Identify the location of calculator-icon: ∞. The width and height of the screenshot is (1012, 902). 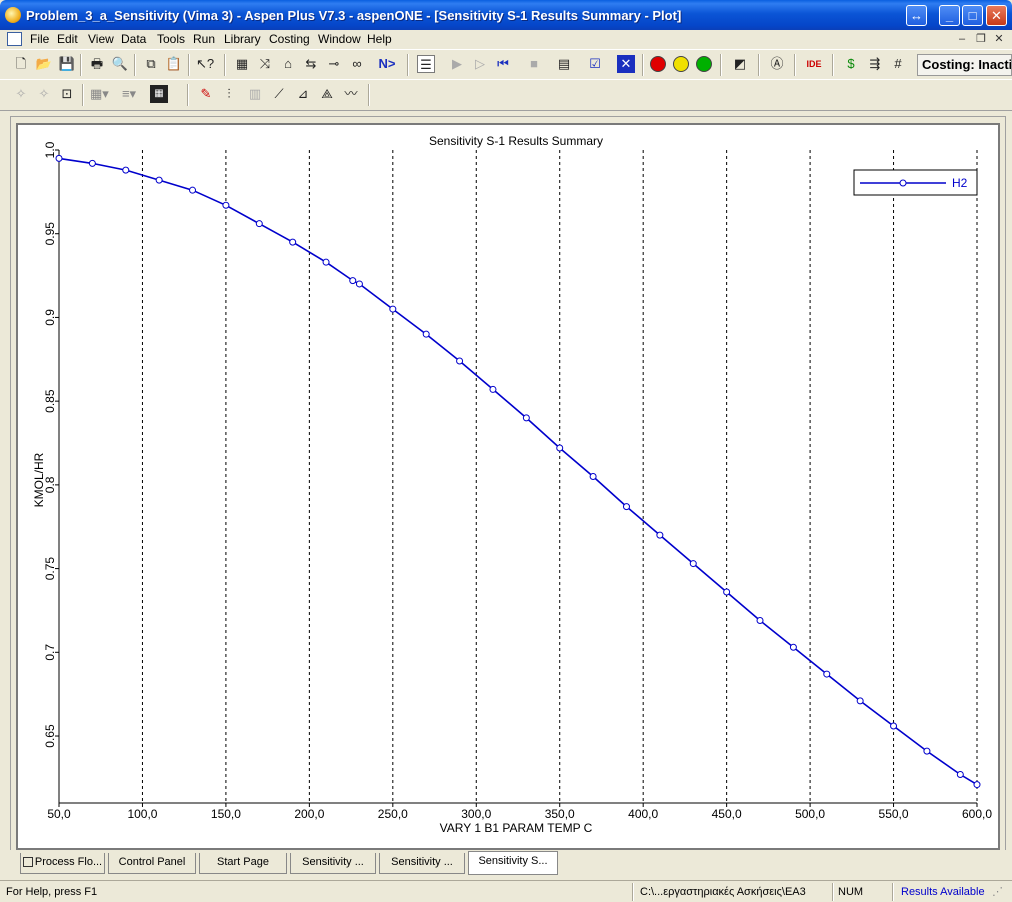
(357, 64).